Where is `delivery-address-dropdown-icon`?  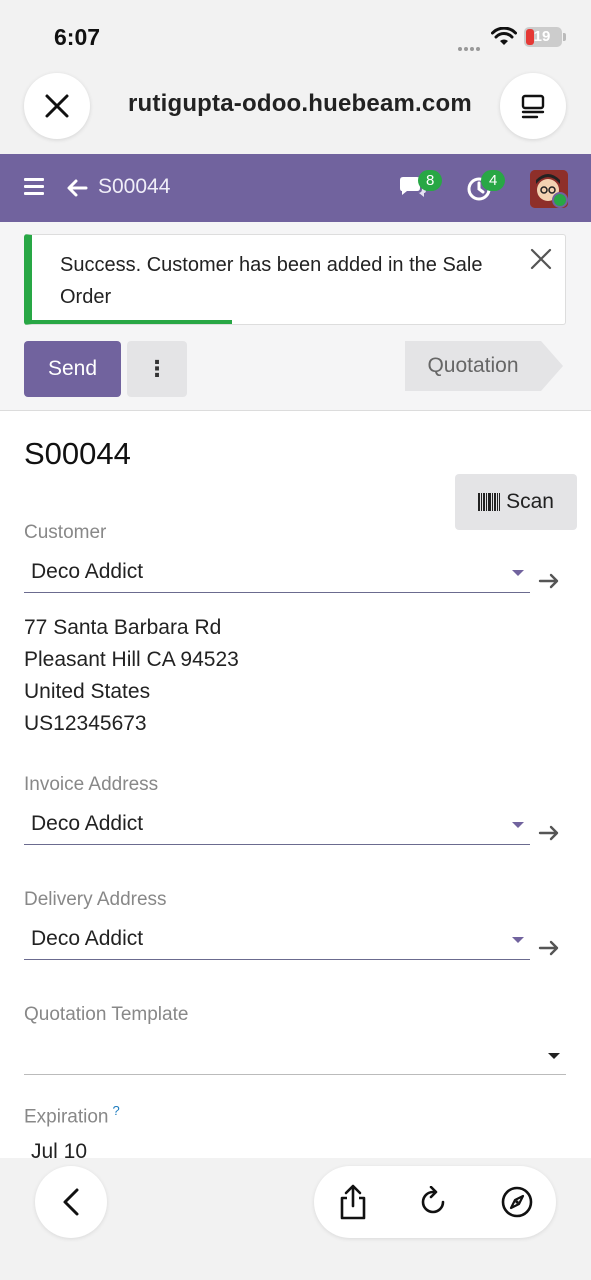
delivery-address-dropdown-icon is located at coordinates (518, 940).